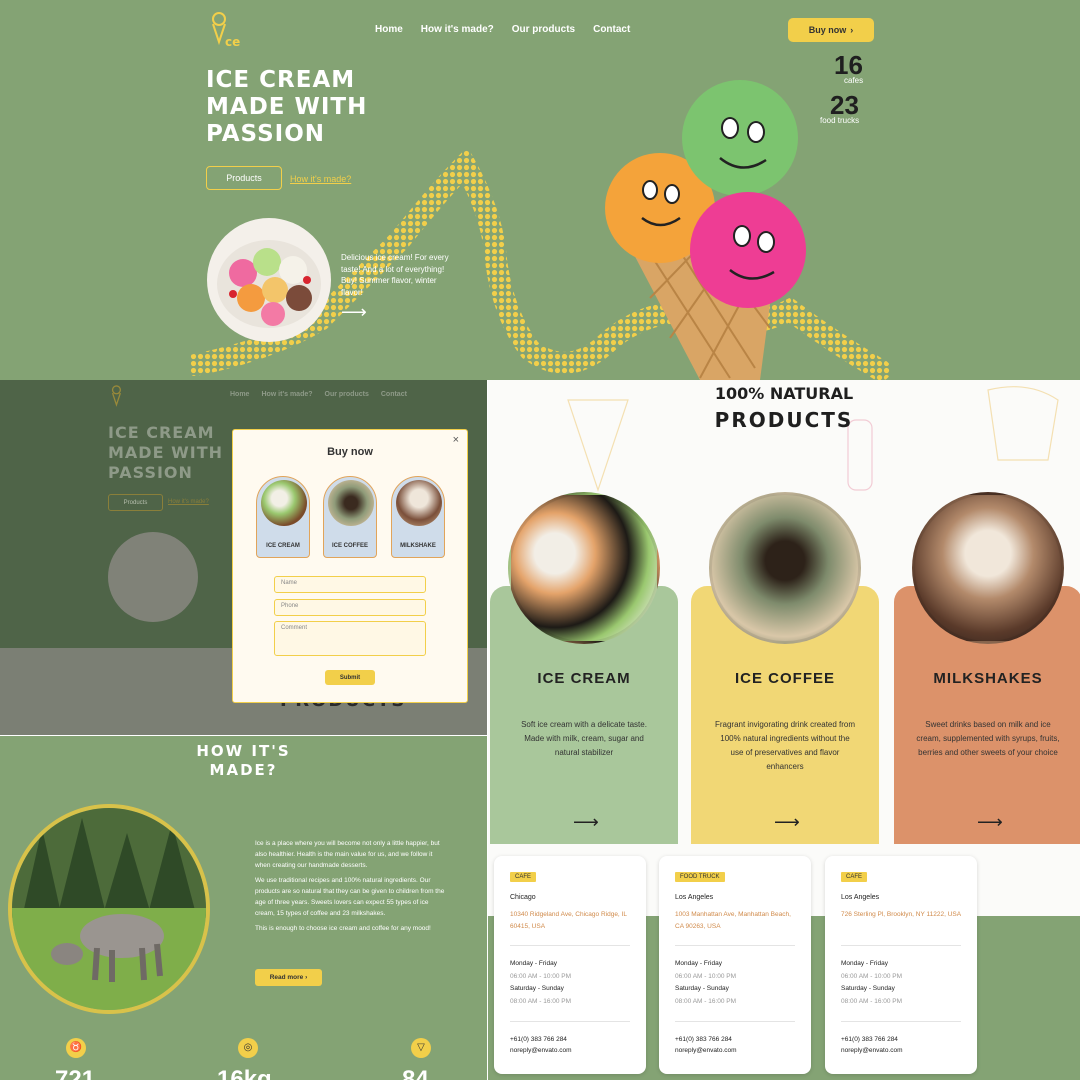  What do you see at coordinates (350, 677) in the screenshot?
I see `submit-button: Submit` at bounding box center [350, 677].